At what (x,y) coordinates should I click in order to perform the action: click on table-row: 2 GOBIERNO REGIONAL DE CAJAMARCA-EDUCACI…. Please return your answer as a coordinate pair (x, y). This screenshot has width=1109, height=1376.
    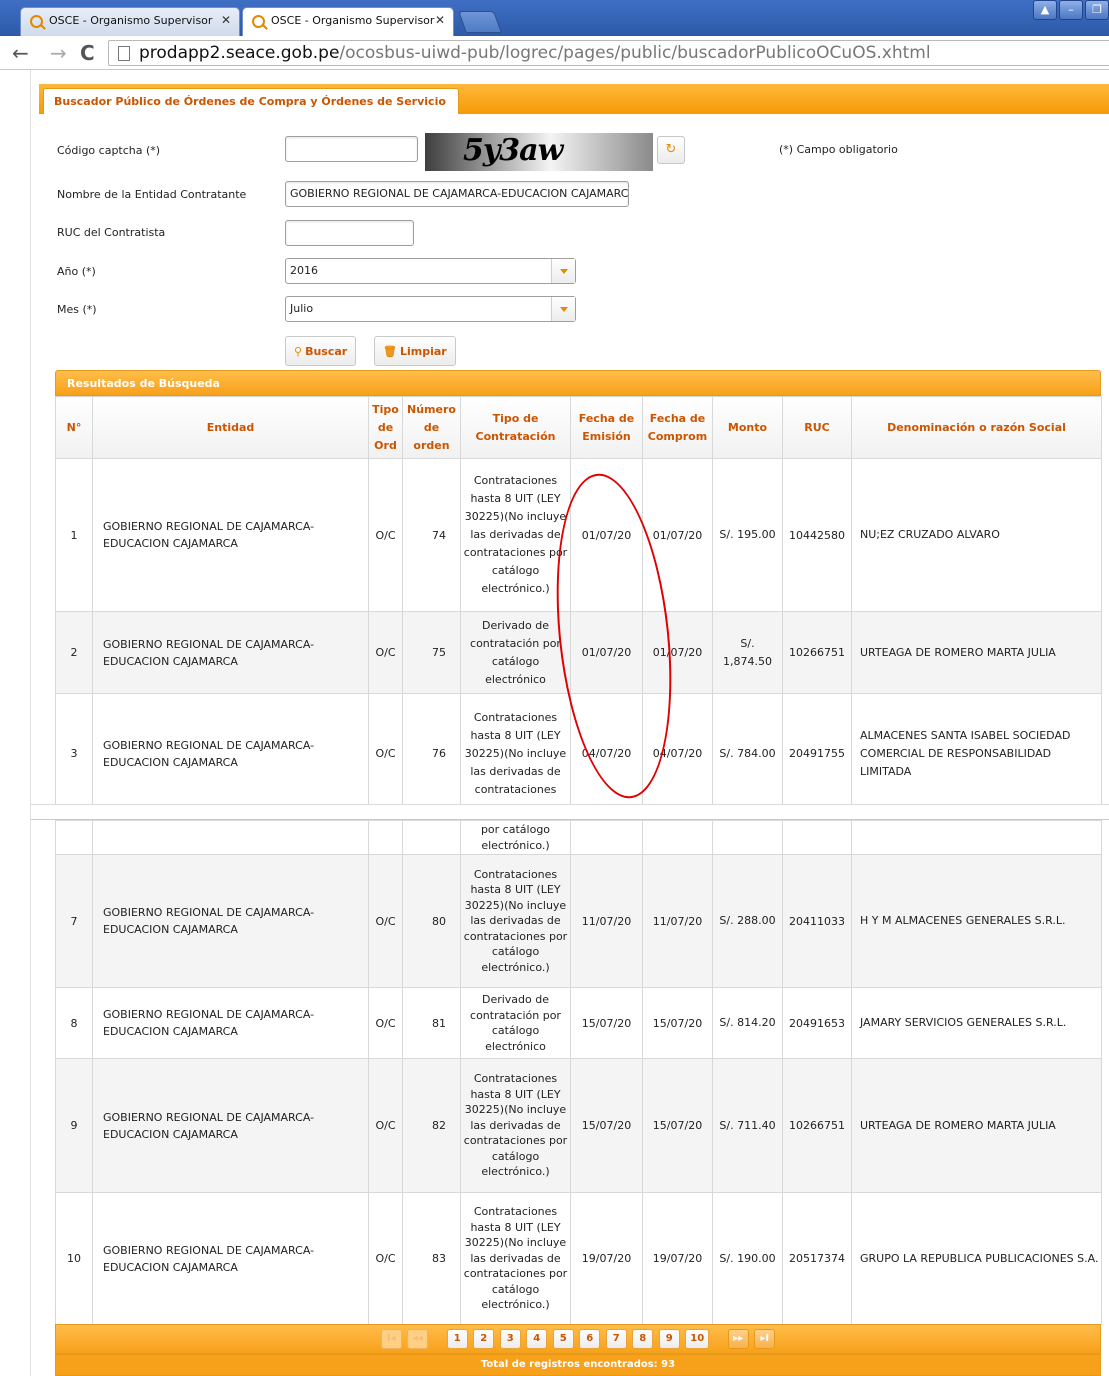
    Looking at the image, I should click on (578, 652).